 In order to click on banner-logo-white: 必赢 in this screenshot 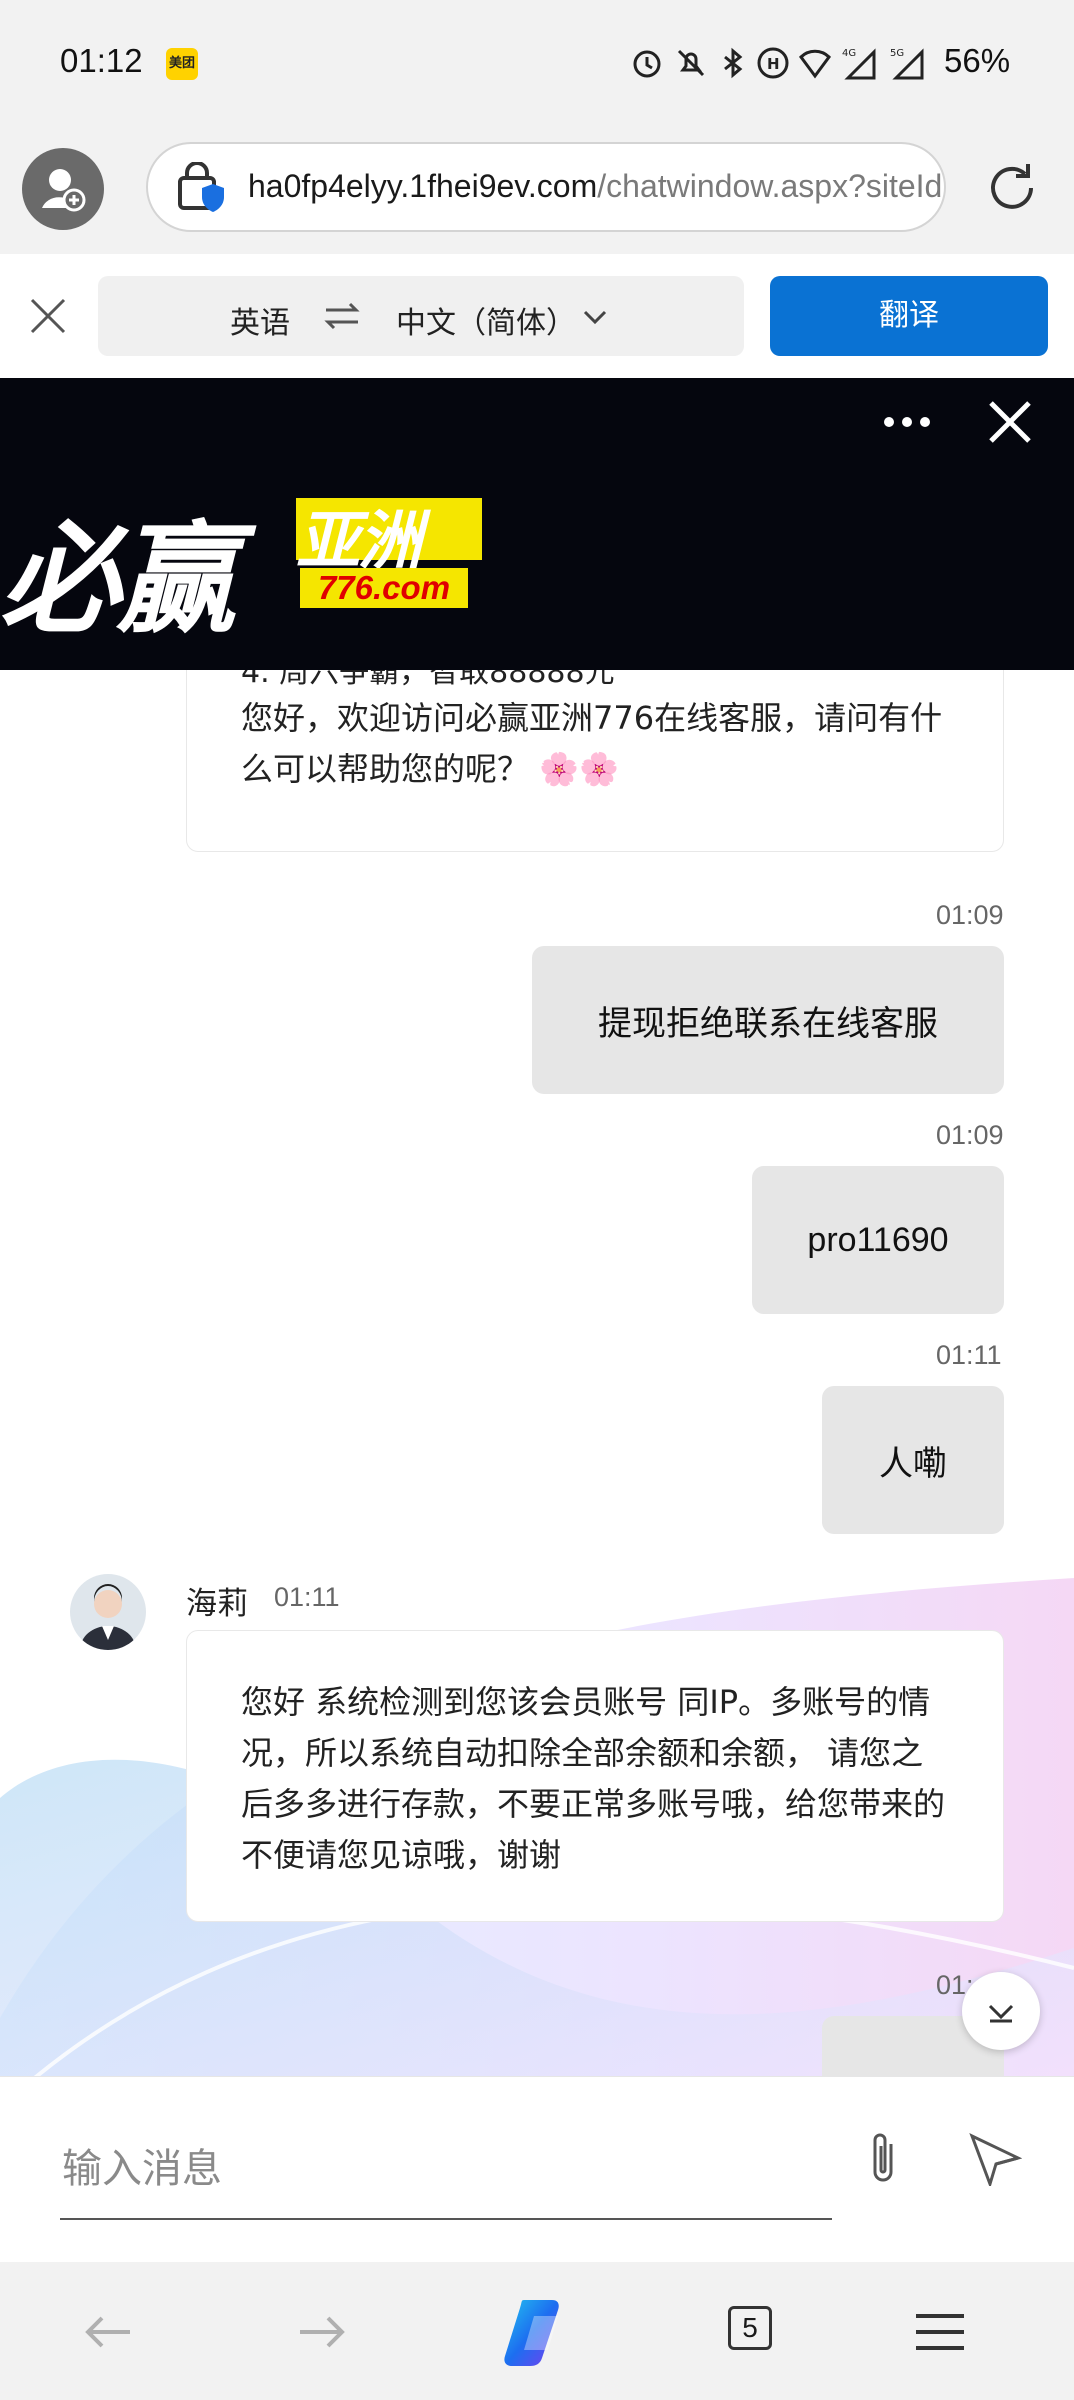, I will do `click(118, 580)`.